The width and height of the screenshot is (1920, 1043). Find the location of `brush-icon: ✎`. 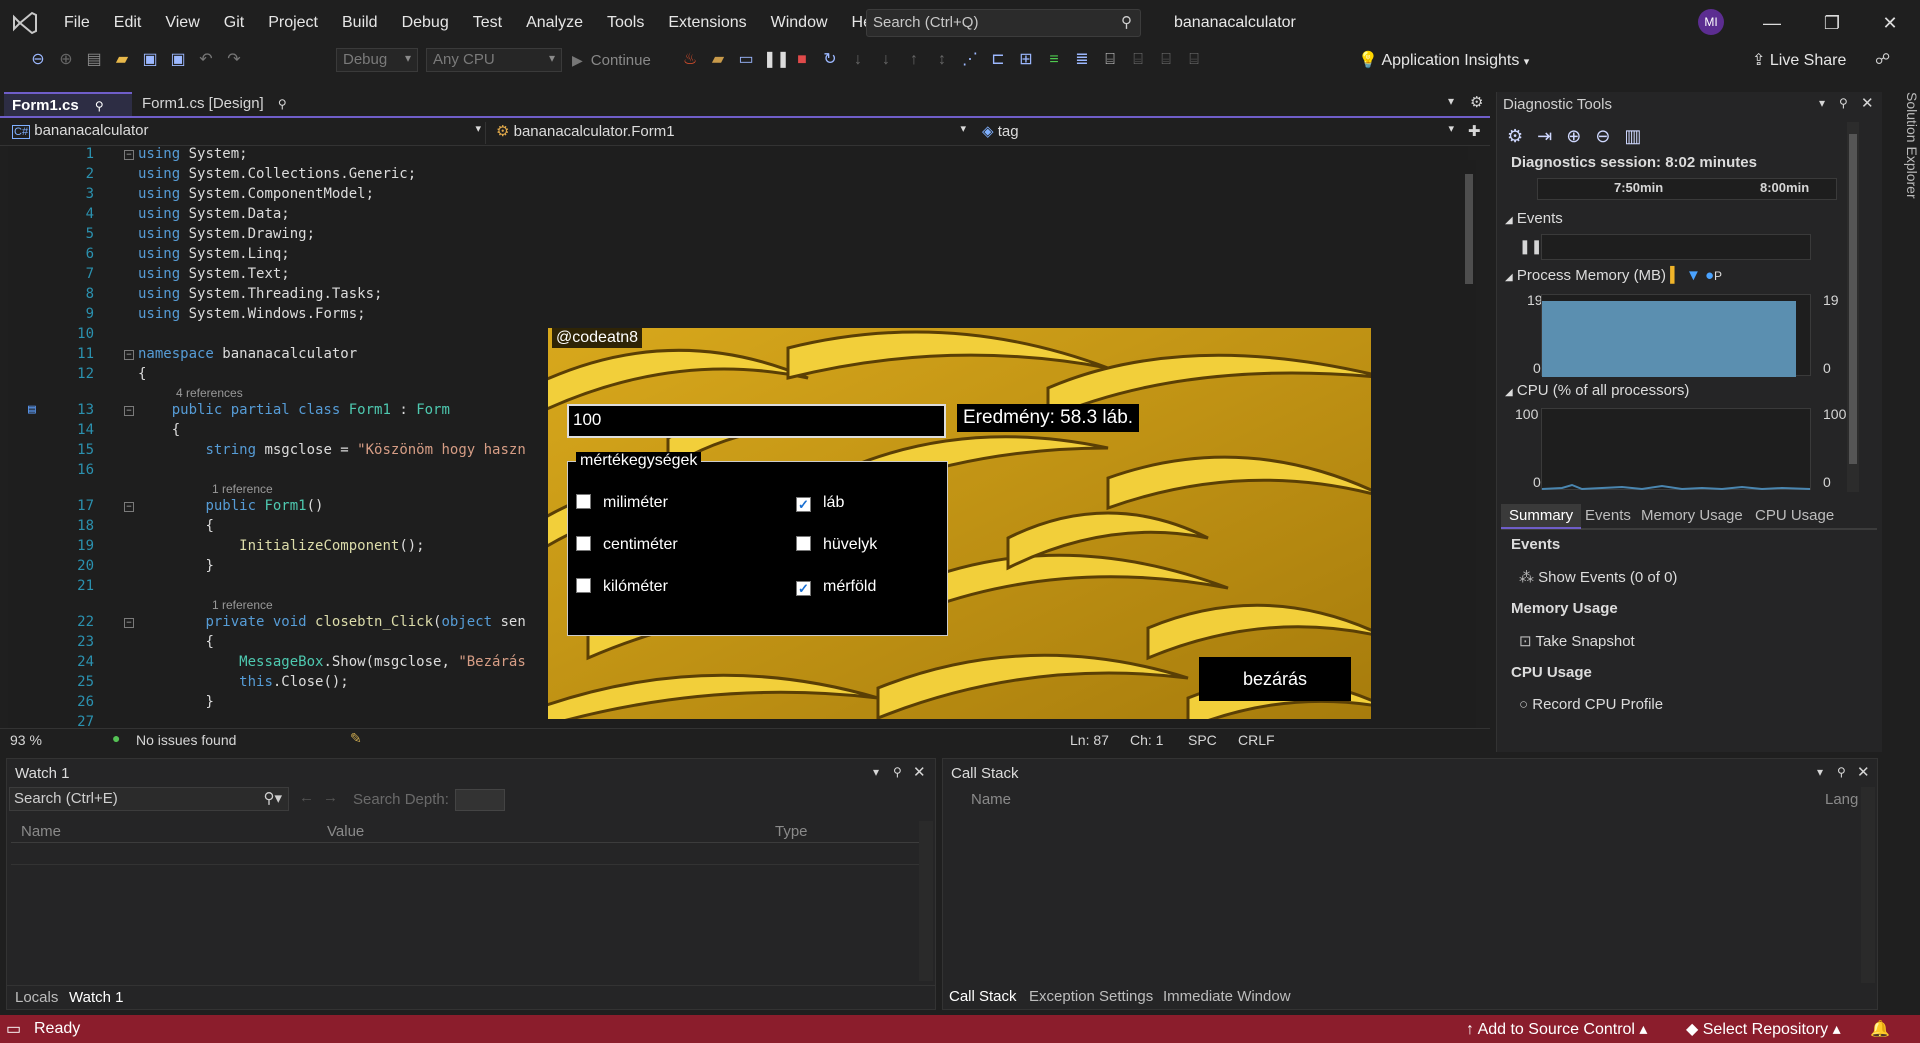

brush-icon: ✎ is located at coordinates (356, 738).